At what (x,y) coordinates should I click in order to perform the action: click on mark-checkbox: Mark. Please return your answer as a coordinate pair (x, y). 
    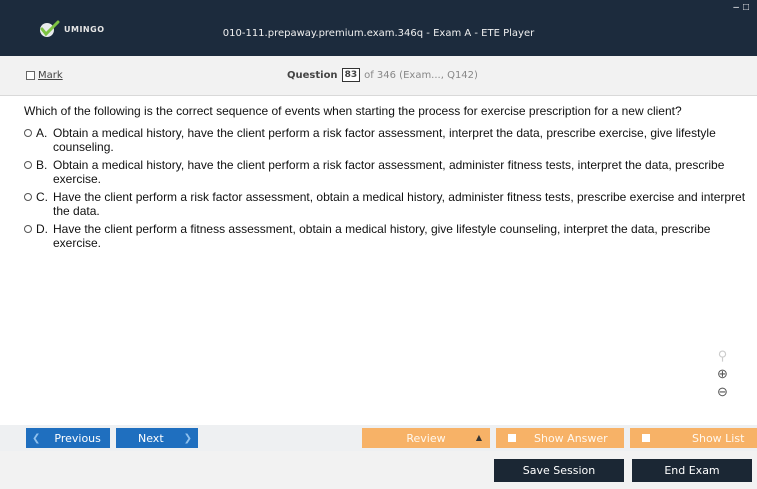
    Looking at the image, I should click on (44, 75).